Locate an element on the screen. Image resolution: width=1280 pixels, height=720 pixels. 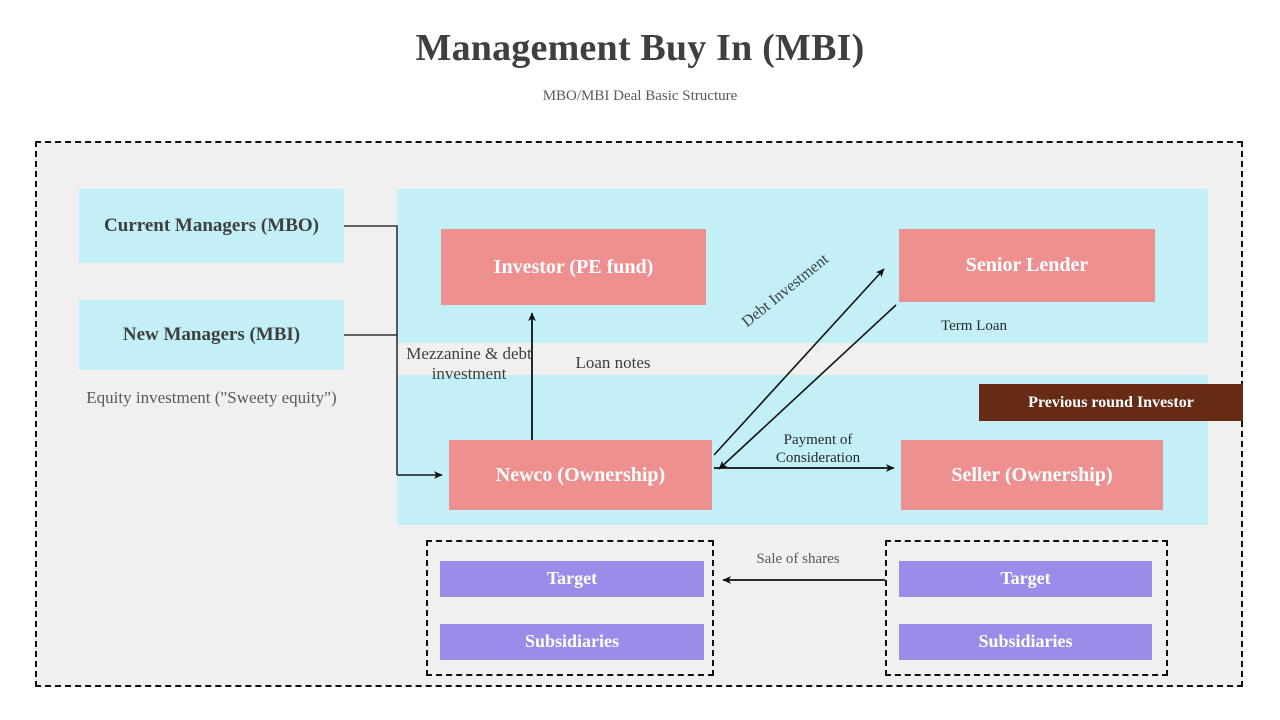
entity-newco: Newco (Ownership) is located at coordinates (580, 475).